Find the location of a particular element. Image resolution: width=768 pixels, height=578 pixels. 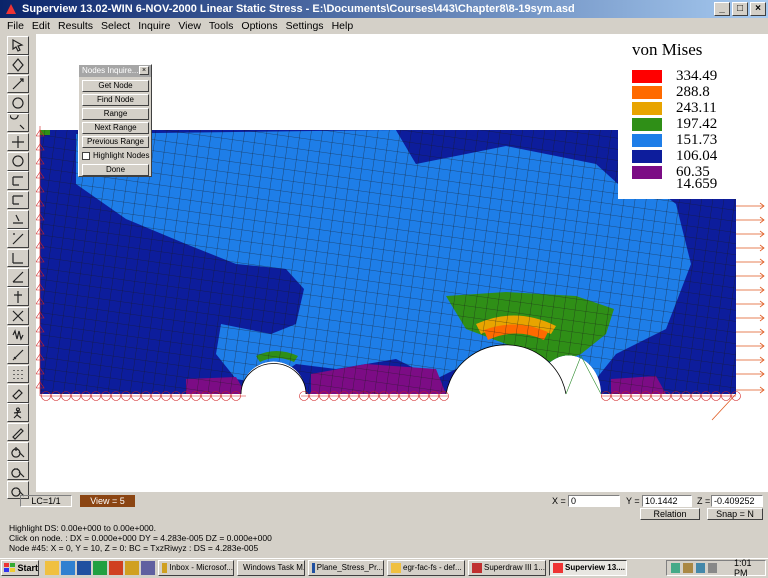

status-line-1: Highlight DS: 0.00e+000 to 0.00e+000. is located at coordinates (82, 528).